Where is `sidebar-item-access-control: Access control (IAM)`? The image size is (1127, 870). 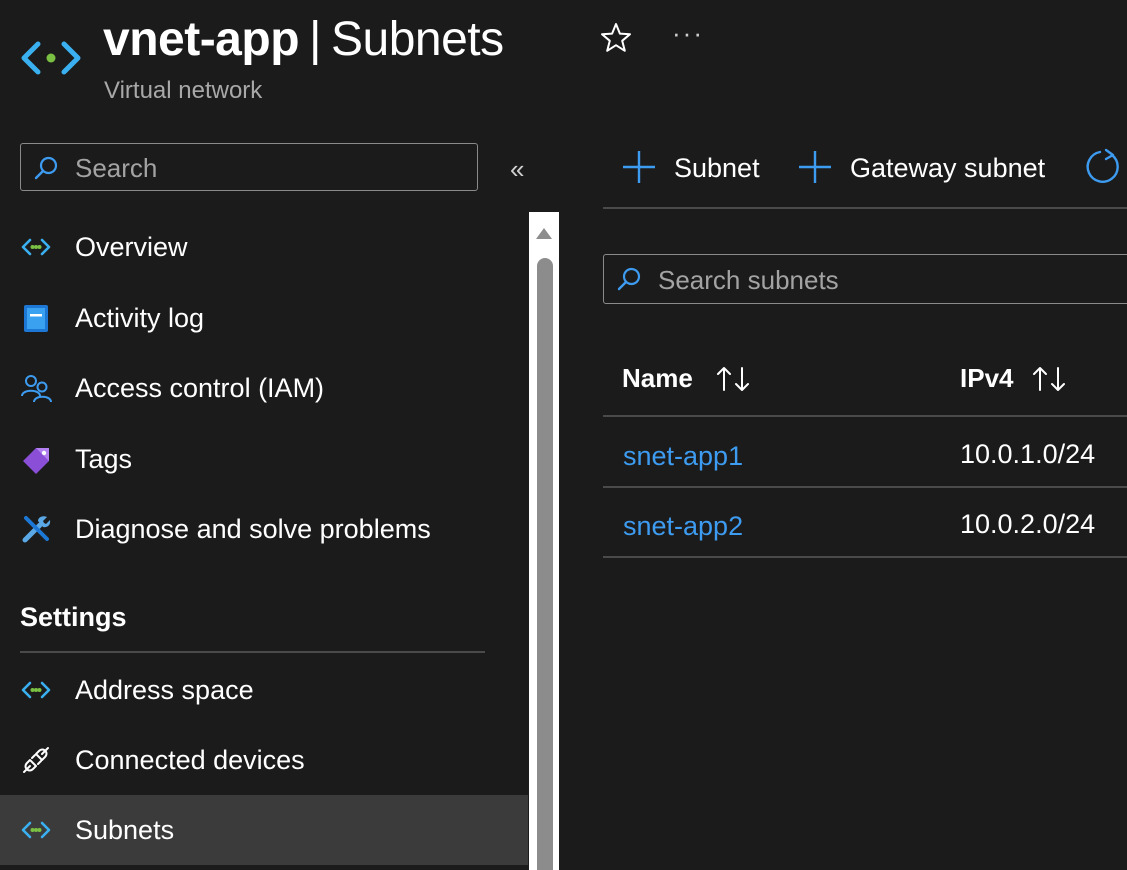
sidebar-item-access-control: Access control (IAM) is located at coordinates (264, 388).